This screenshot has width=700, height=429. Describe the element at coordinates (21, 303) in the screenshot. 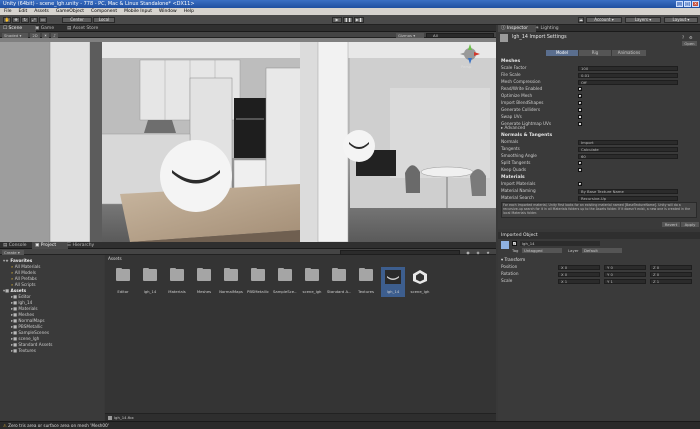

I see `tree-item-lgh-14: ▸■ lgh_14` at that location.